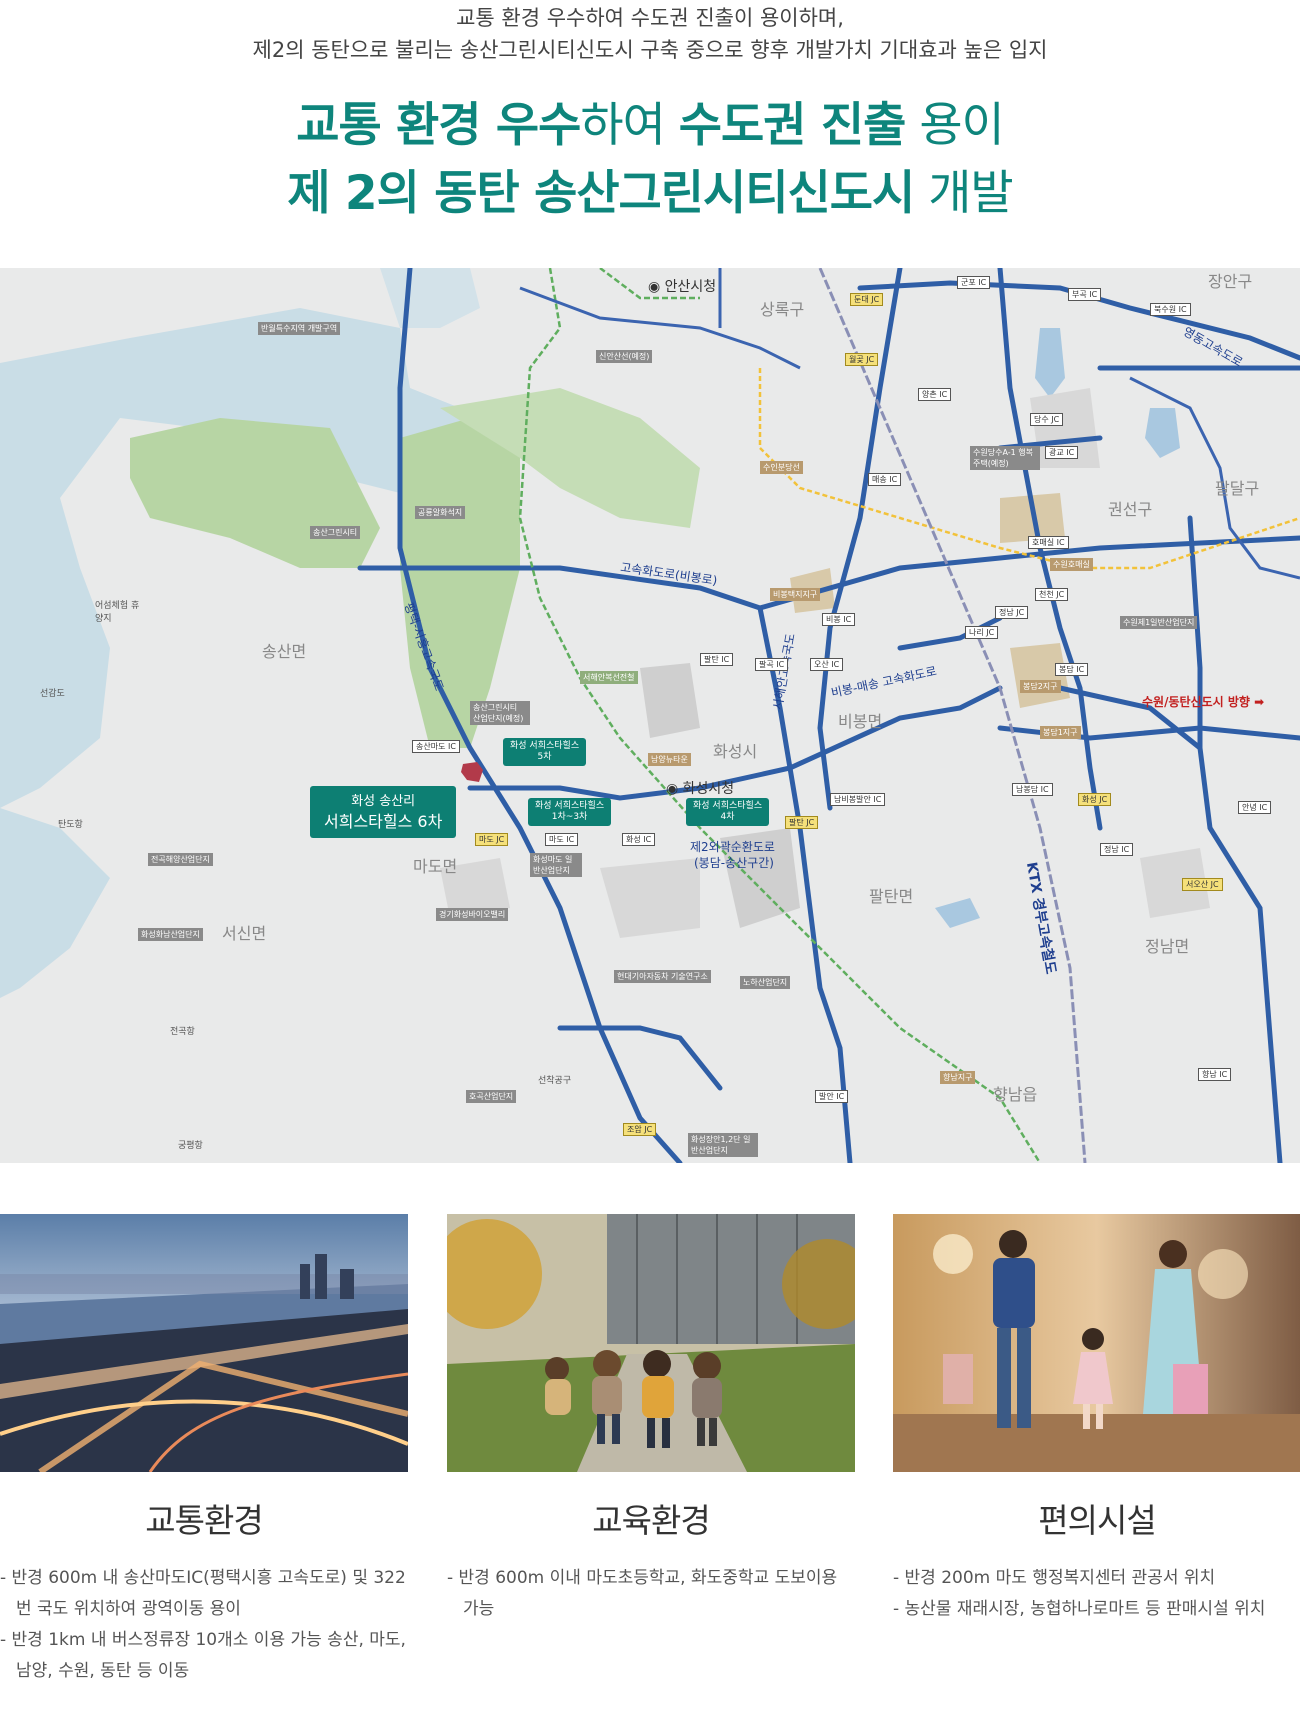 Image resolution: width=1300 pixels, height=1730 pixels. What do you see at coordinates (569, 817) in the screenshot?
I see `site-13-line2: 1차~3차` at bounding box center [569, 817].